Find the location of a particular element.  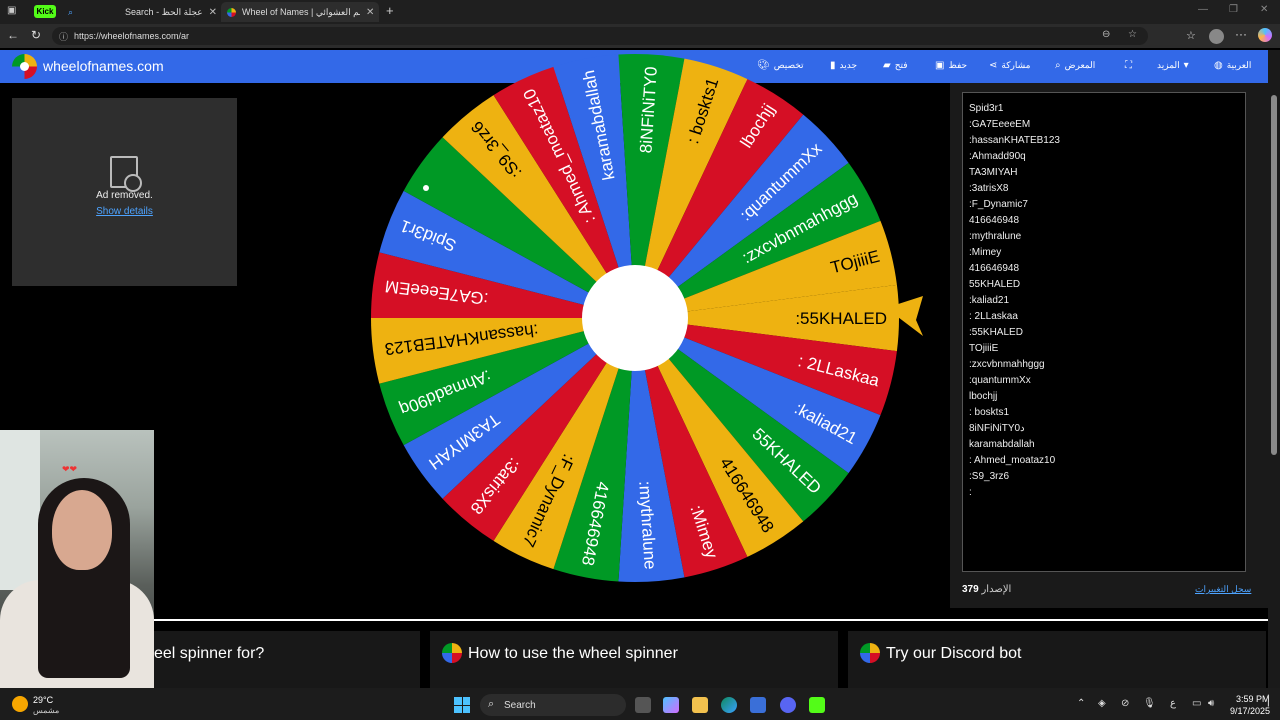

entry-line: :Mimey is located at coordinates (1104, 253).